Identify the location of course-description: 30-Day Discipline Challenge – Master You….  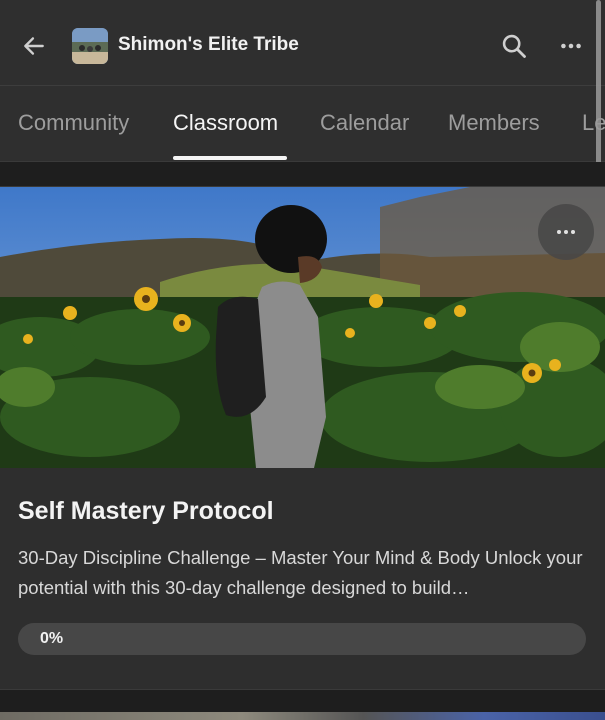
(300, 572).